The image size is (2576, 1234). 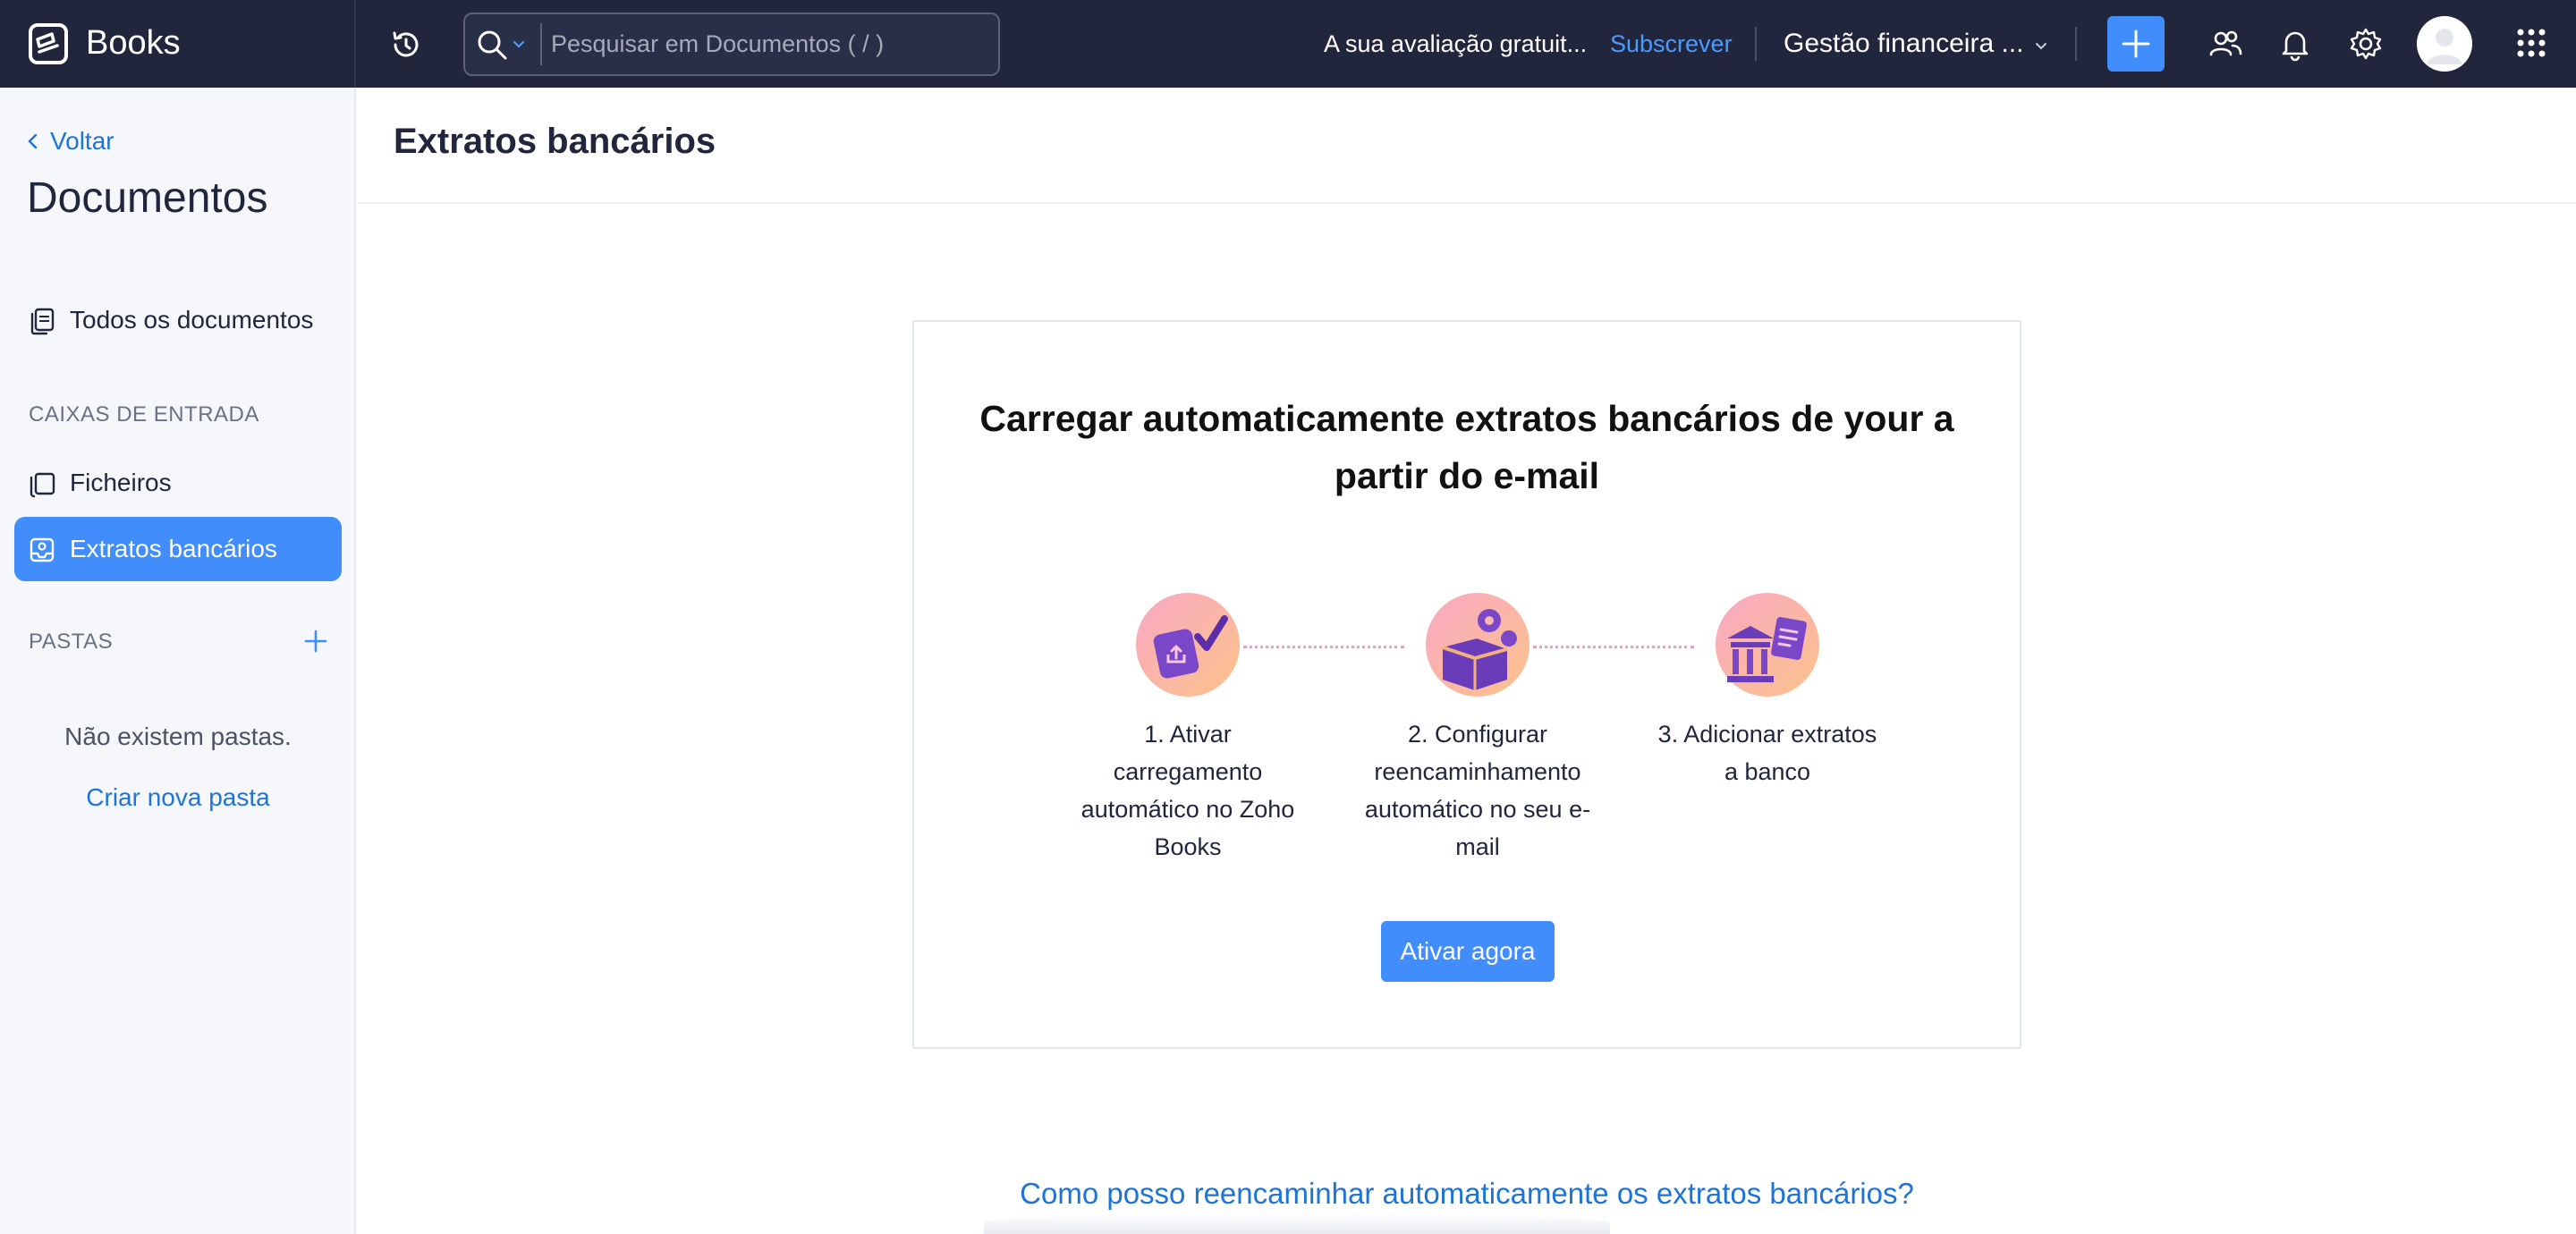 I want to click on search-box, so click(x=731, y=44).